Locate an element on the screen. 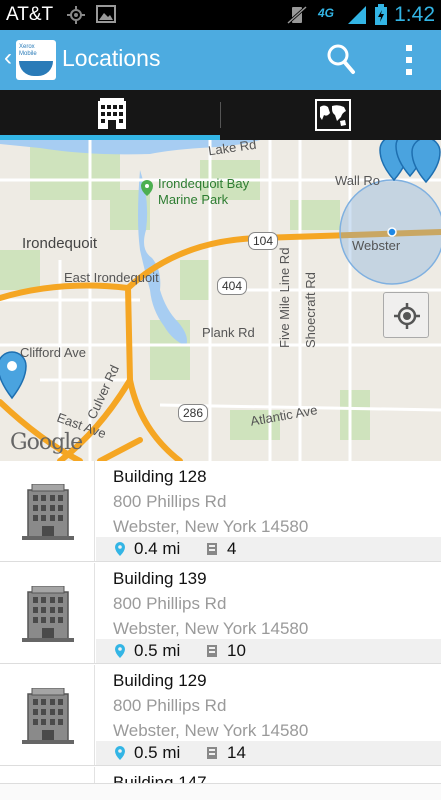  overflow-menu-icon is located at coordinates (409, 62).